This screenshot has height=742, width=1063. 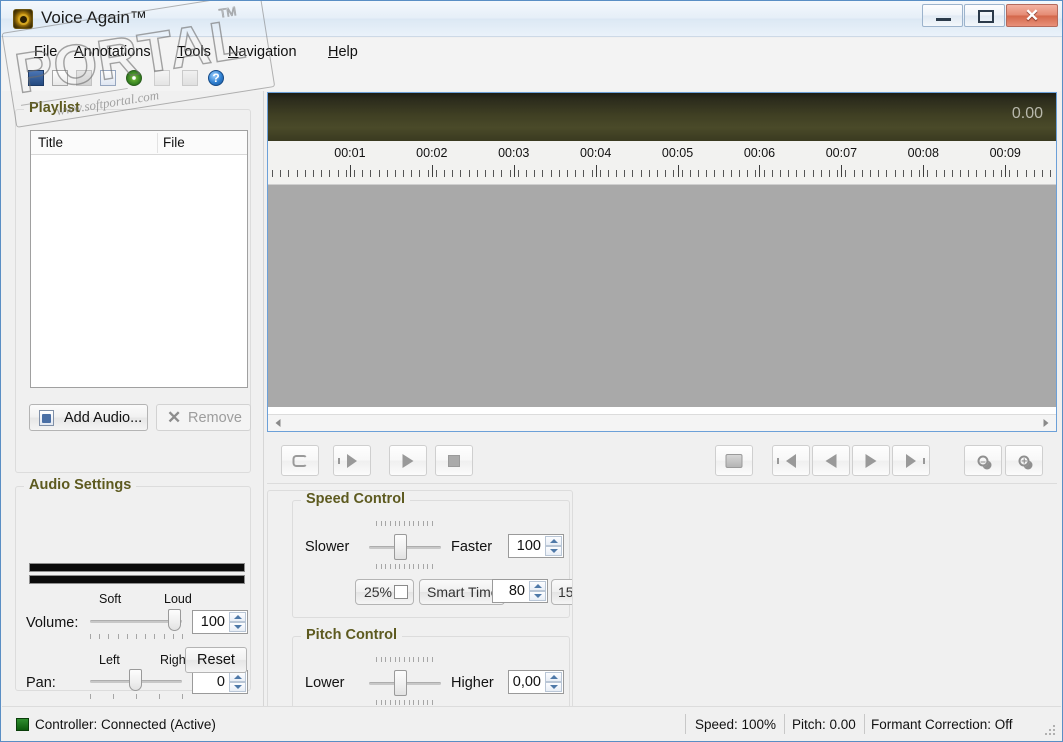 I want to click on menu-item-navigation: Navigation, so click(x=262, y=52).